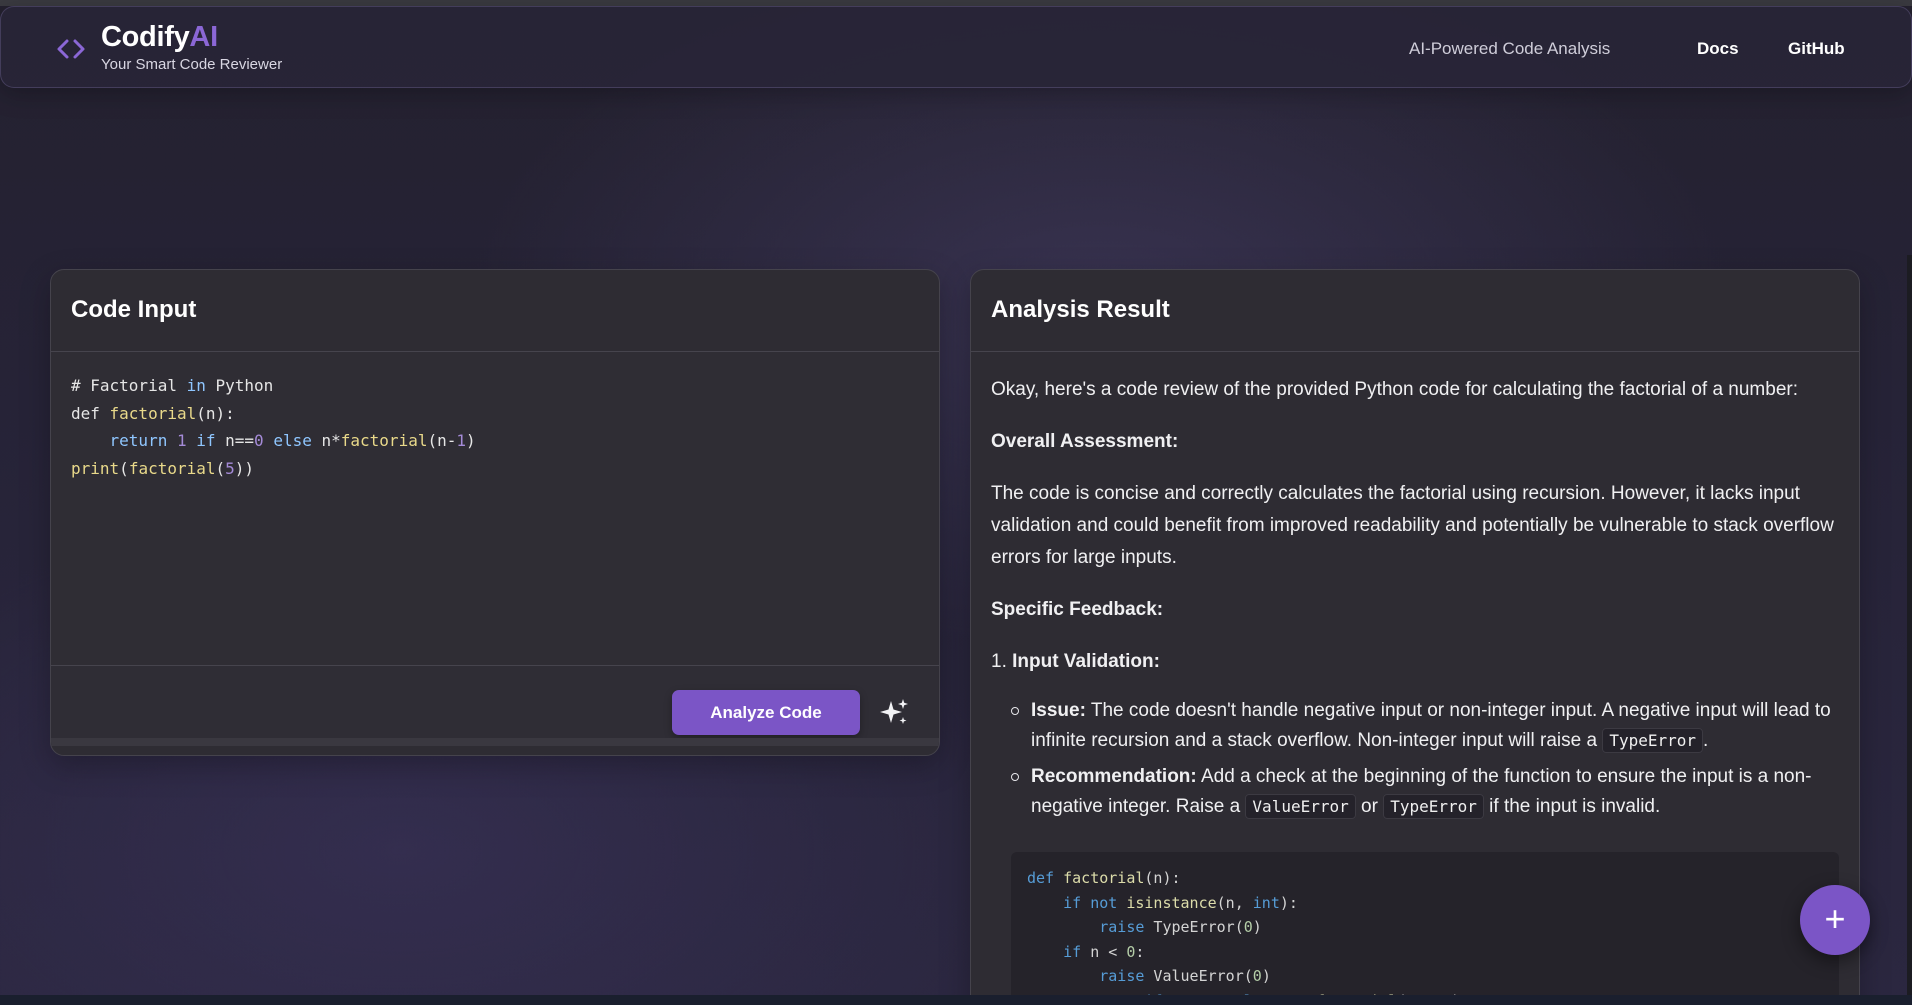 The image size is (1912, 1005). What do you see at coordinates (894, 713) in the screenshot?
I see `sparkle-icon` at bounding box center [894, 713].